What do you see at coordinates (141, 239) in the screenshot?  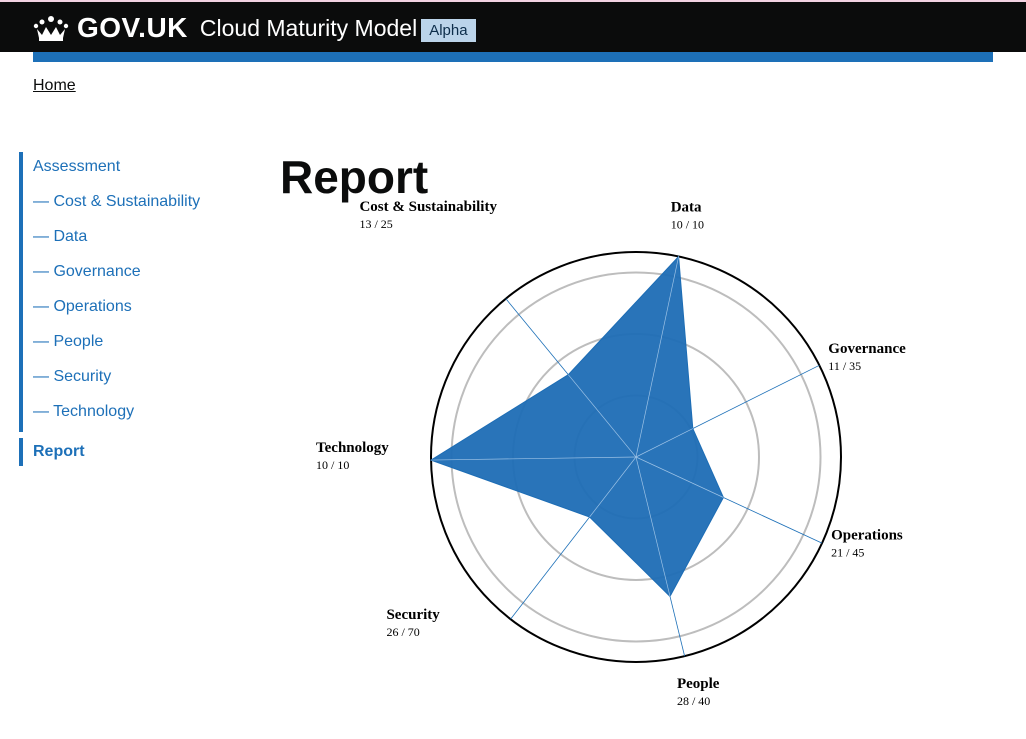 I see `nav-data: — Data` at bounding box center [141, 239].